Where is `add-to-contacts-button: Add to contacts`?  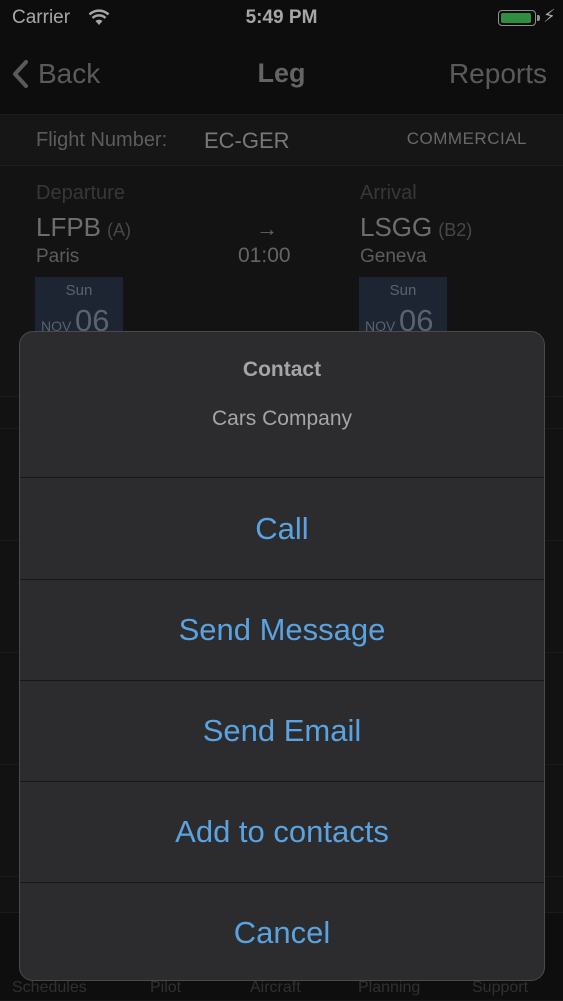 add-to-contacts-button: Add to contacts is located at coordinates (282, 832).